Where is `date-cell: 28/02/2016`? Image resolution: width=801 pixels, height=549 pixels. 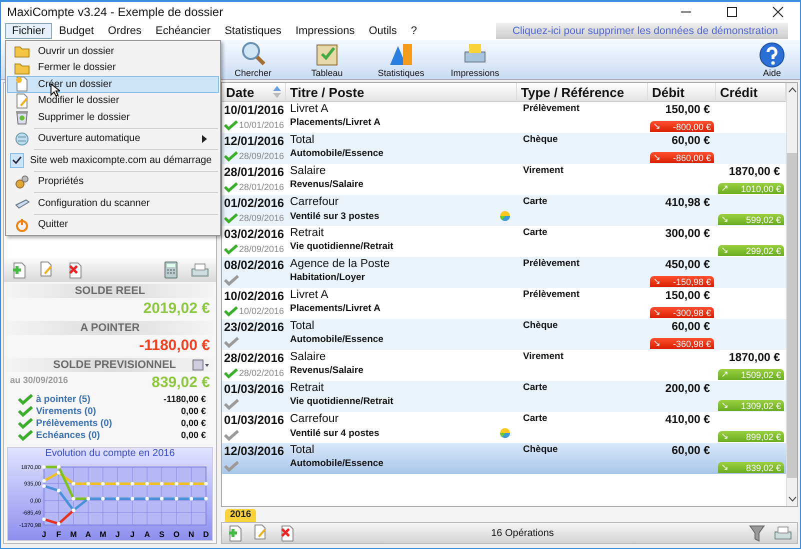 date-cell: 28/02/2016 is located at coordinates (254, 358).